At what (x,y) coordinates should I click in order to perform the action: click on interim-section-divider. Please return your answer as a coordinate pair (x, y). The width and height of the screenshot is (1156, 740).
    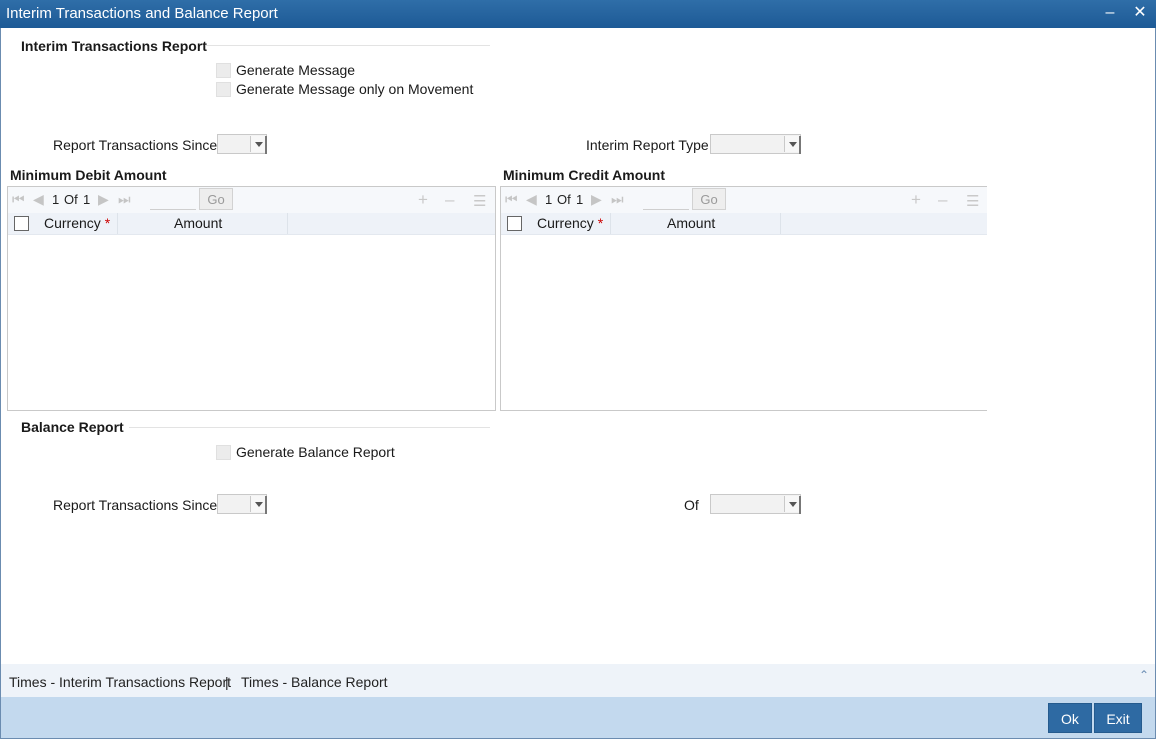
    Looking at the image, I should click on (348, 45).